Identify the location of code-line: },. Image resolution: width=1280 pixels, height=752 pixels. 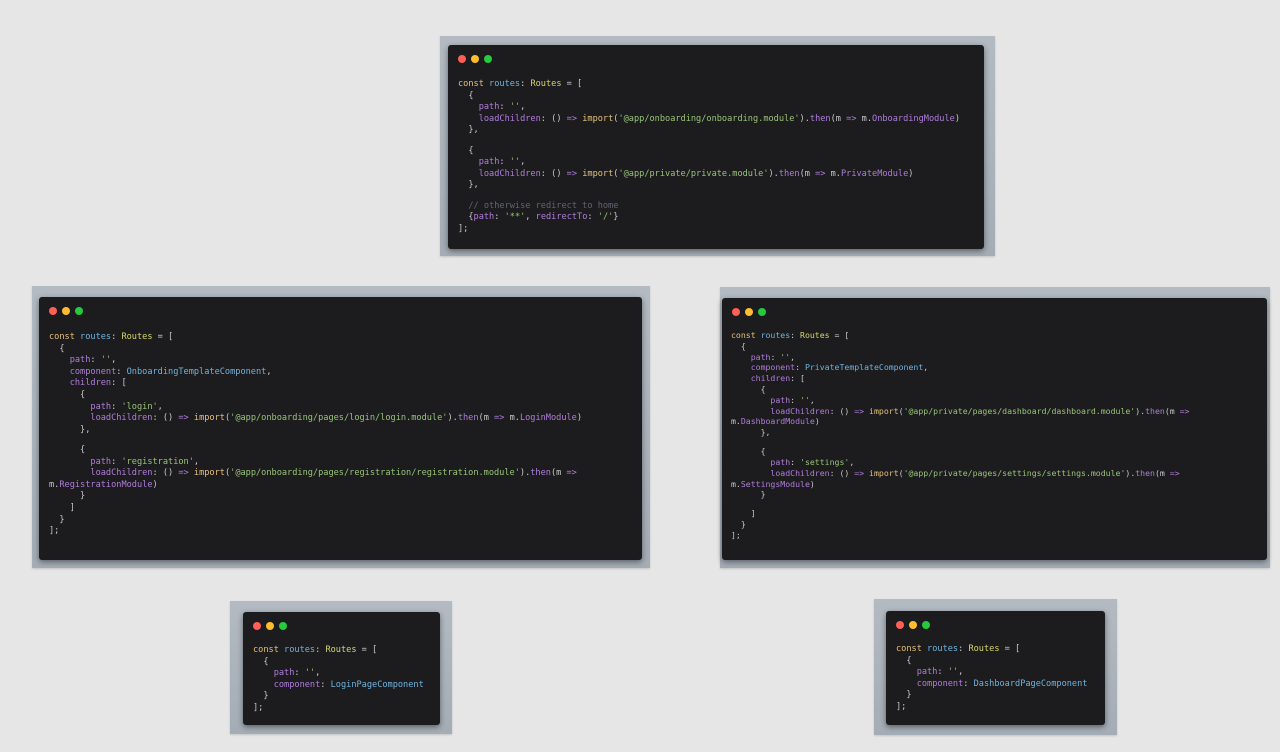
(709, 131).